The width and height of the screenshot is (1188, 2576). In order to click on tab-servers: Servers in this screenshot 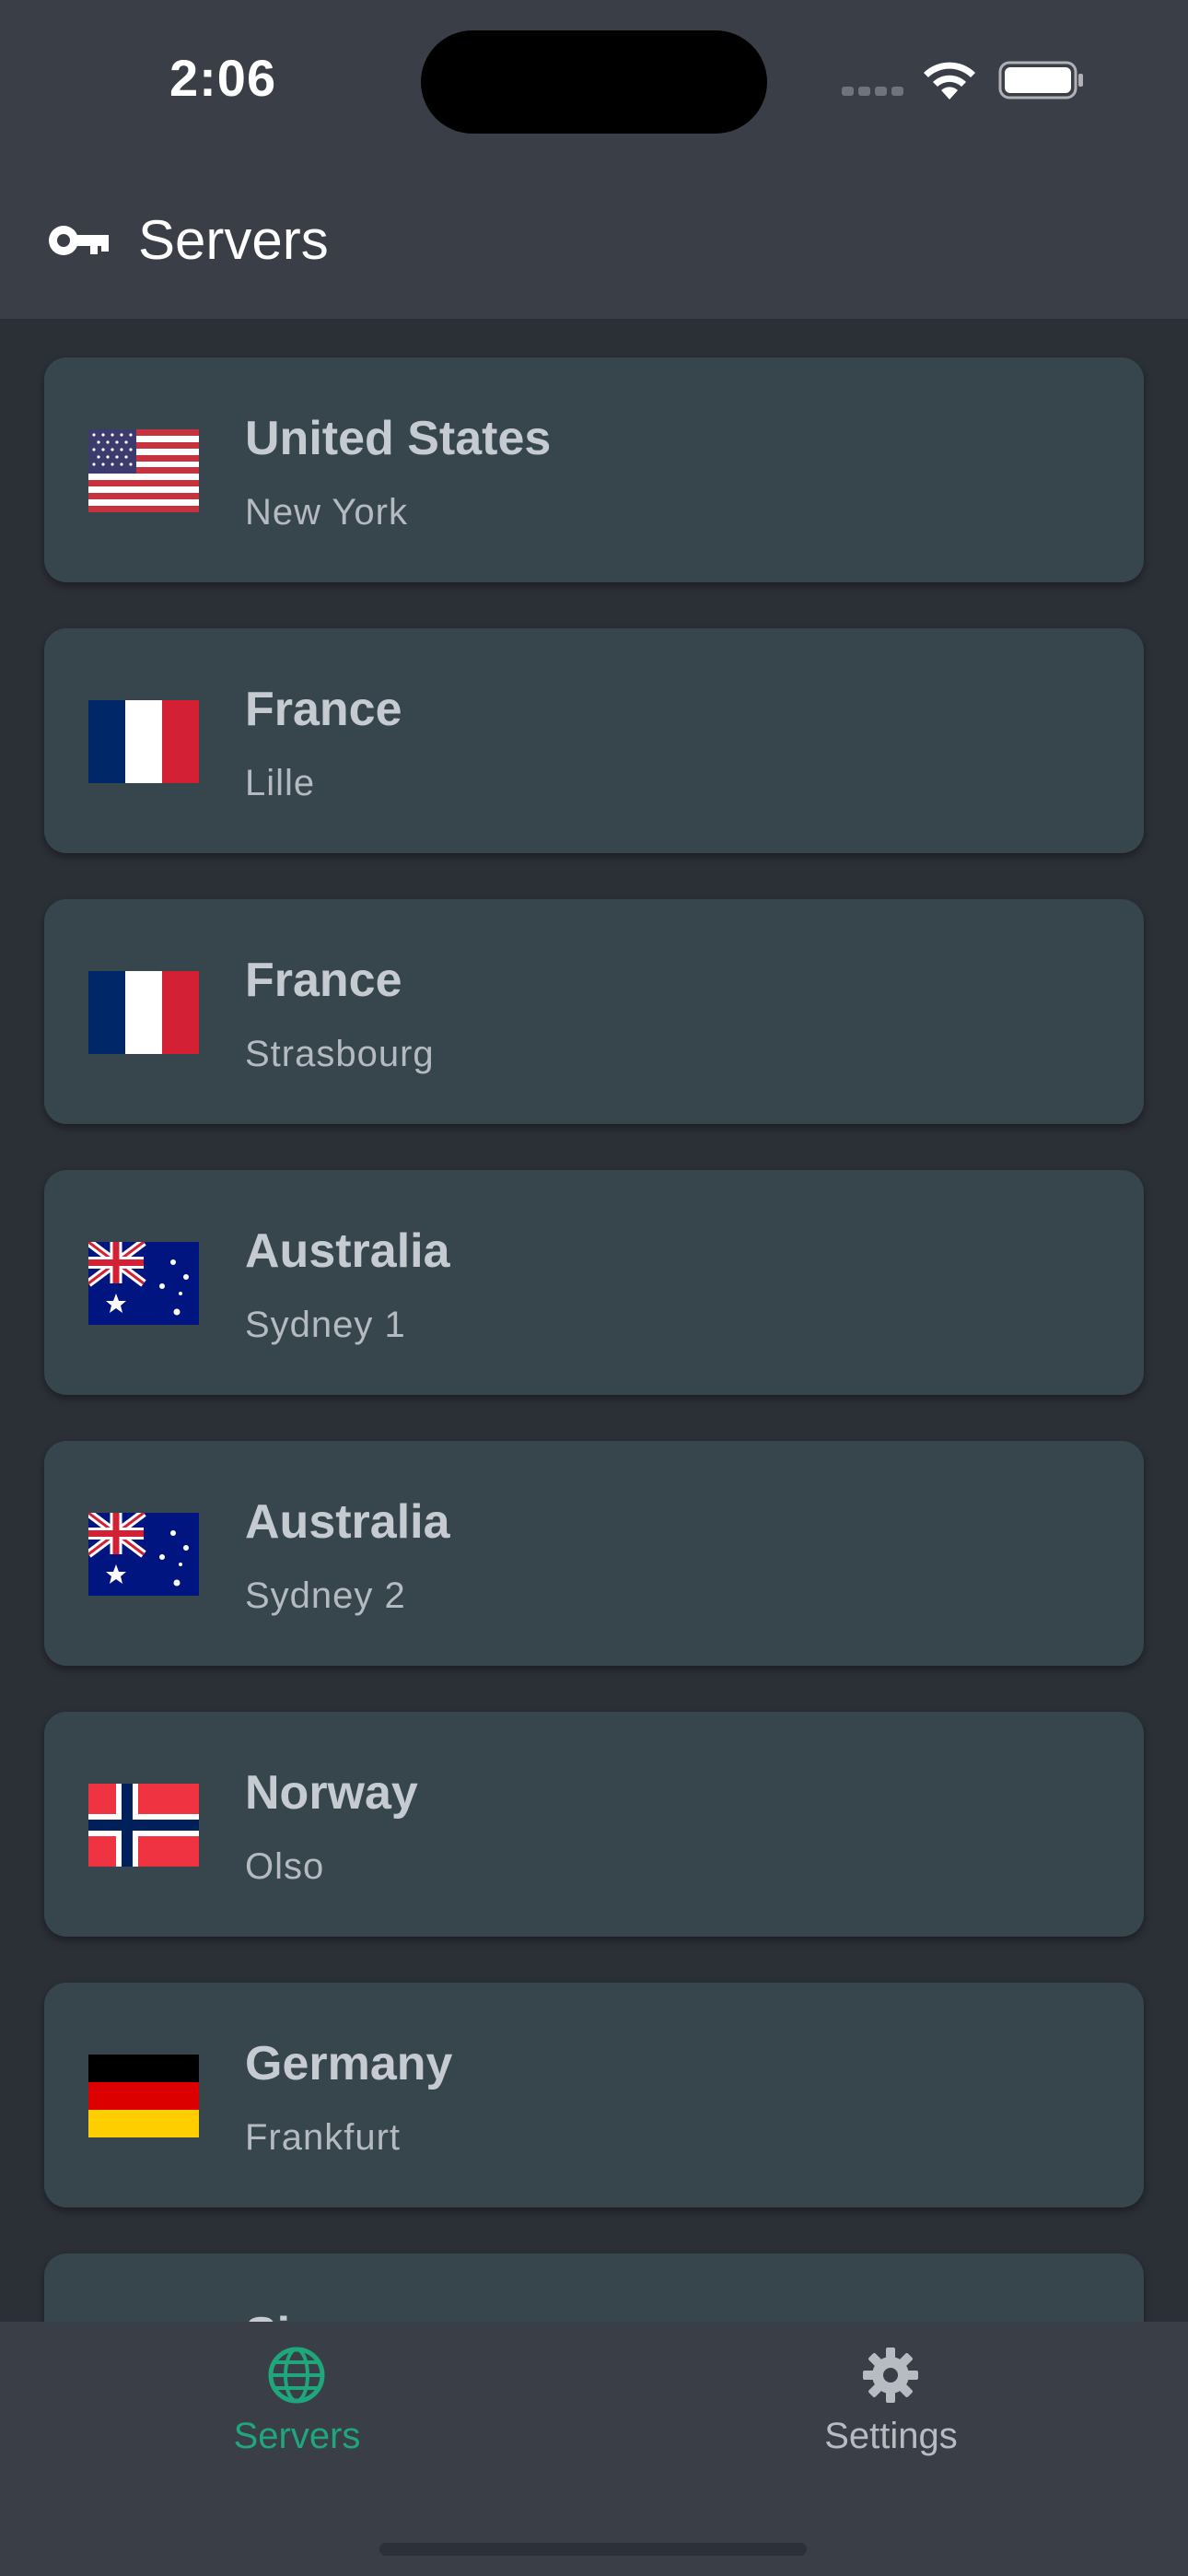, I will do `click(297, 2414)`.